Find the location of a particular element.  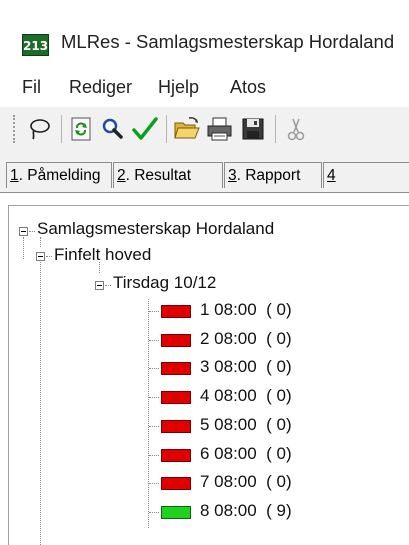

tree-node-day: Tirsdag 10/12 is located at coordinates (164, 283).